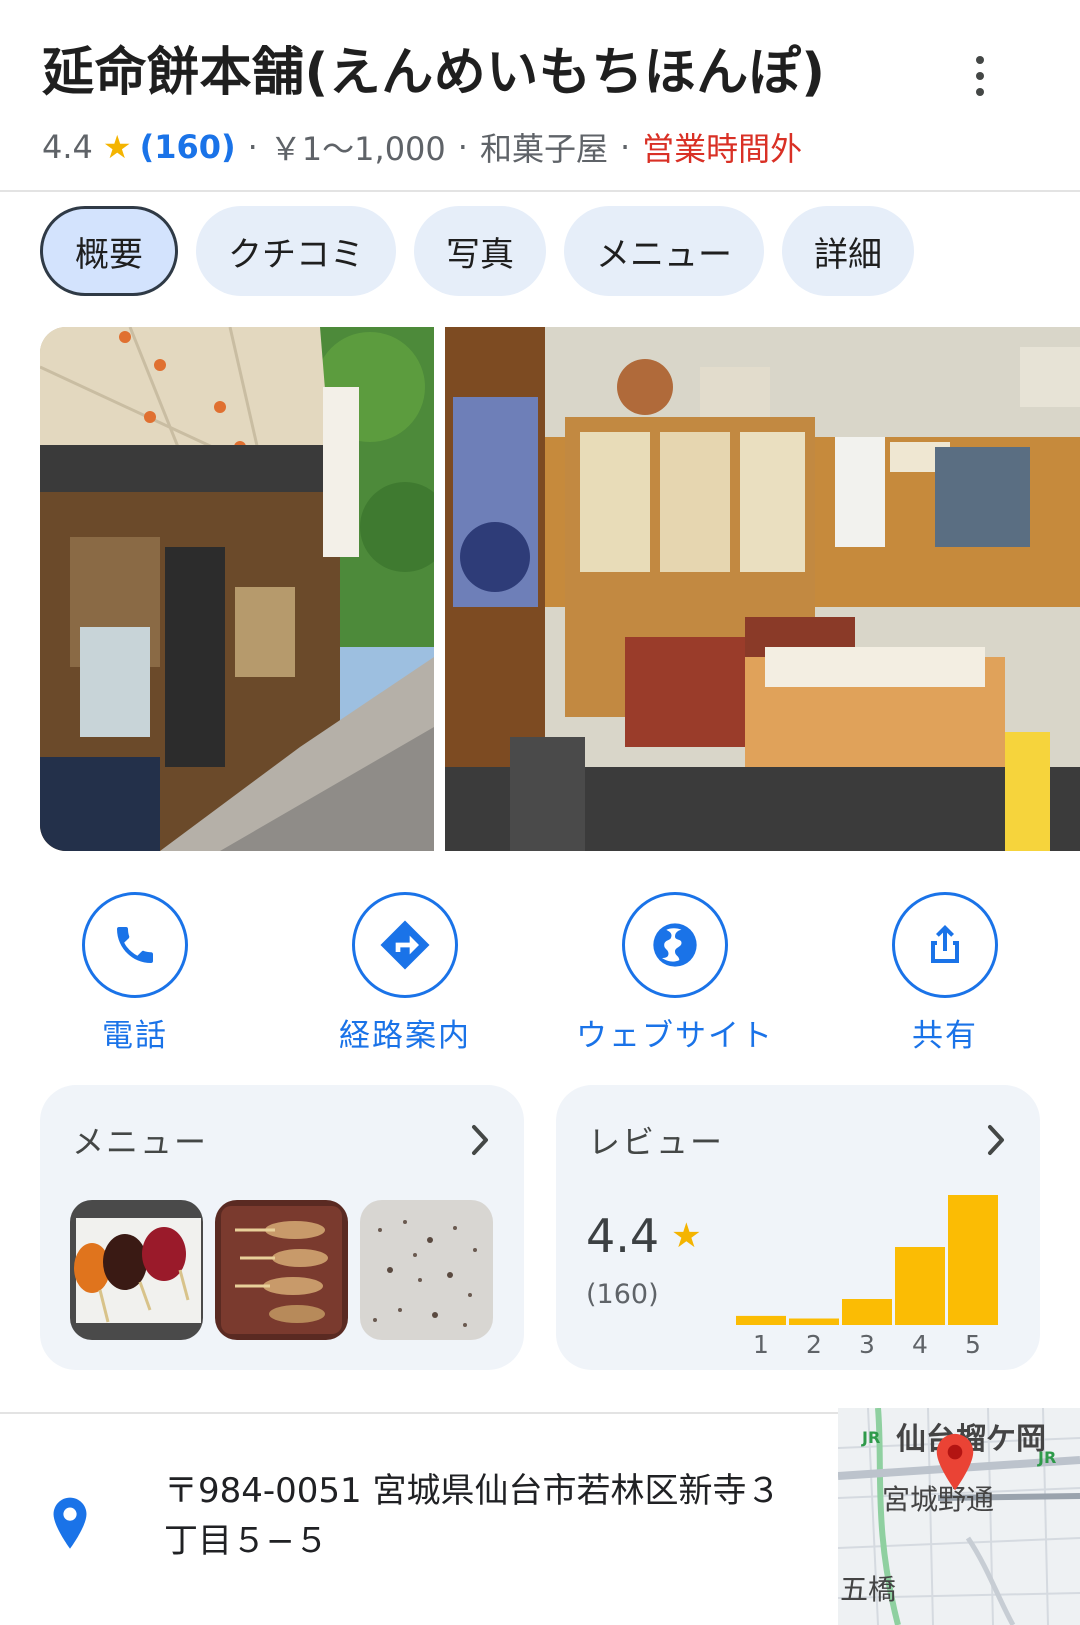 The image size is (1080, 1625). I want to click on menu-photo-dango, so click(136, 1270).